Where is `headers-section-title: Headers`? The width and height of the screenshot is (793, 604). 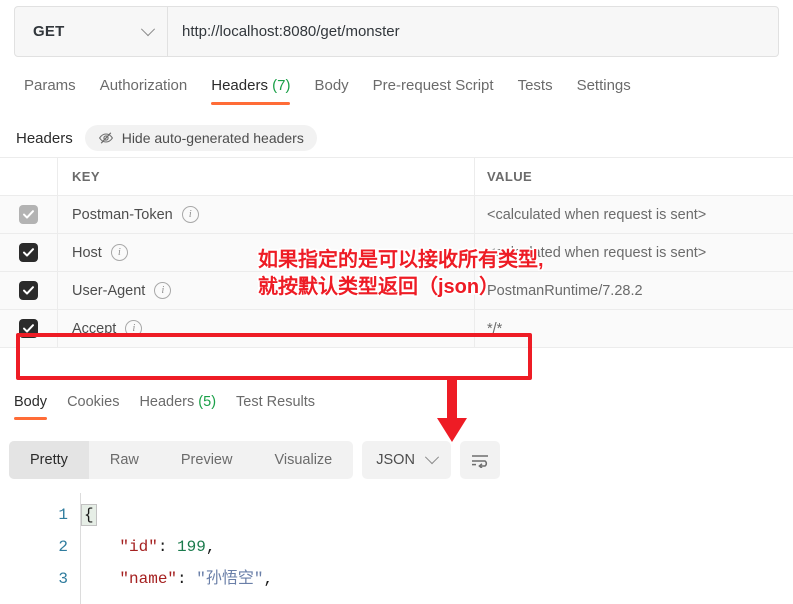 headers-section-title: Headers is located at coordinates (44, 138).